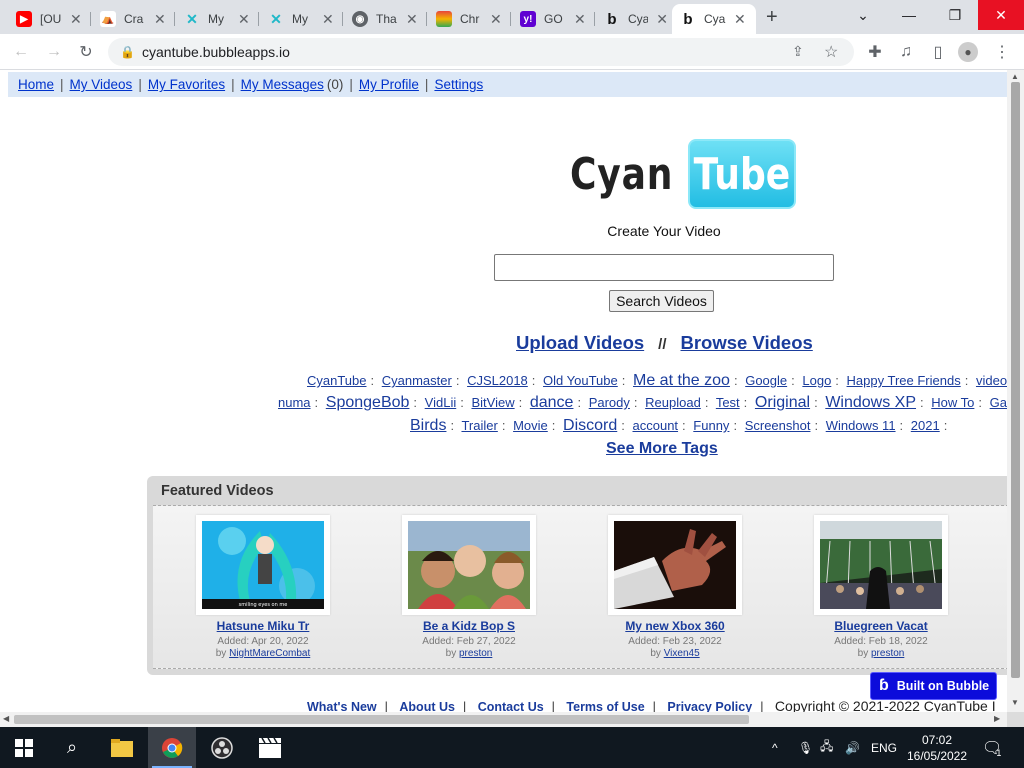 This screenshot has height=768, width=1024. Describe the element at coordinates (282, 84) in the screenshot. I see `nav-my-messages-link: My Messages` at that location.